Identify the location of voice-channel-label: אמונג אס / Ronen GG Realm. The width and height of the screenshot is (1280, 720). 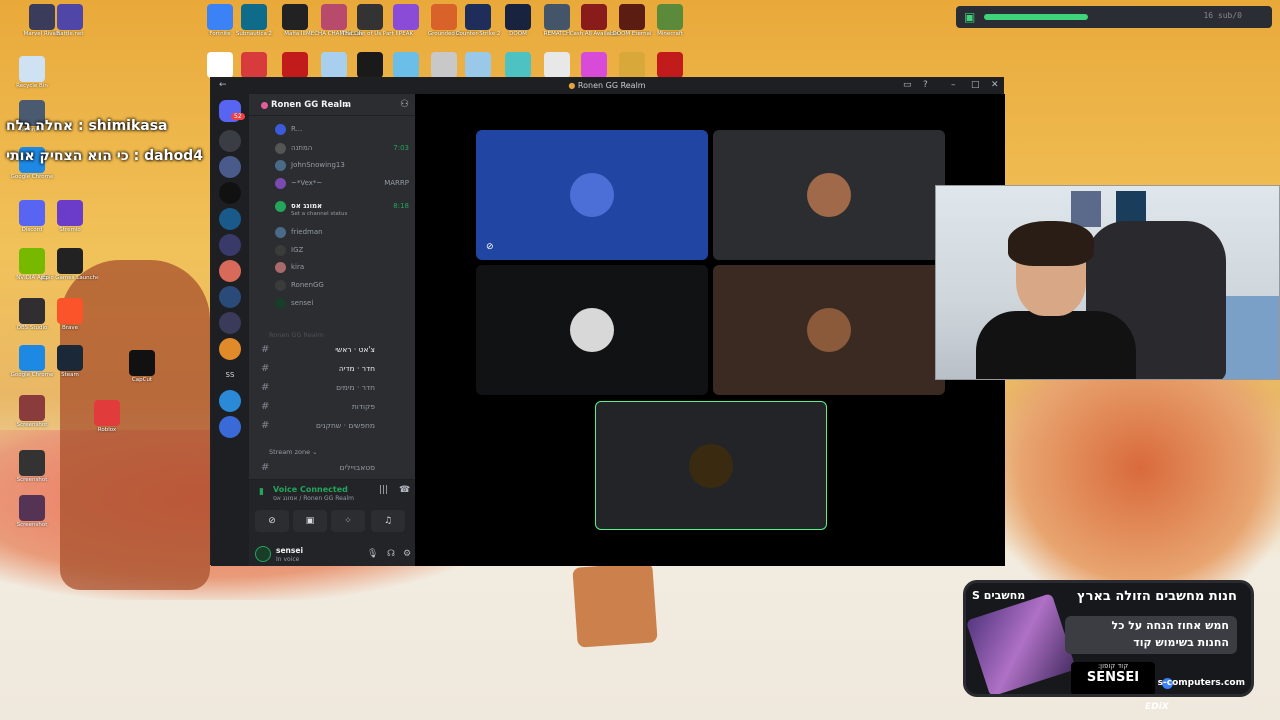
(313, 498).